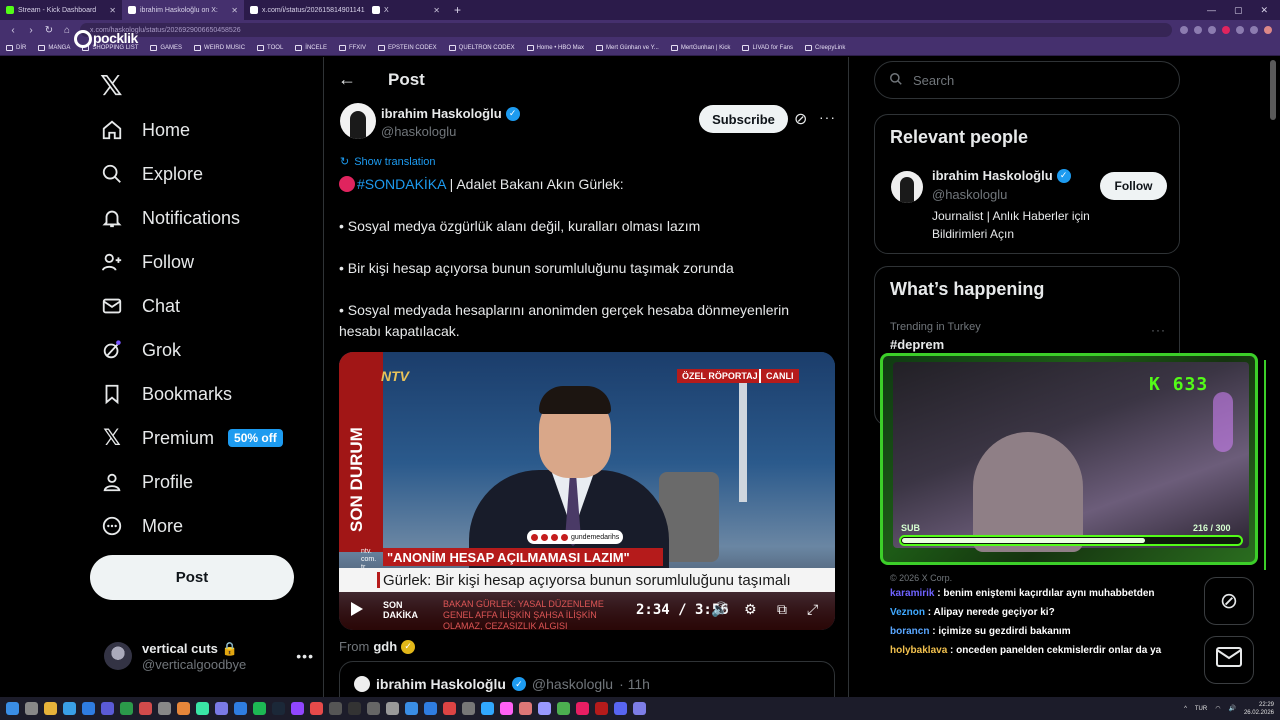 The height and width of the screenshot is (720, 1280). I want to click on nav-home: Home, so click(145, 130).